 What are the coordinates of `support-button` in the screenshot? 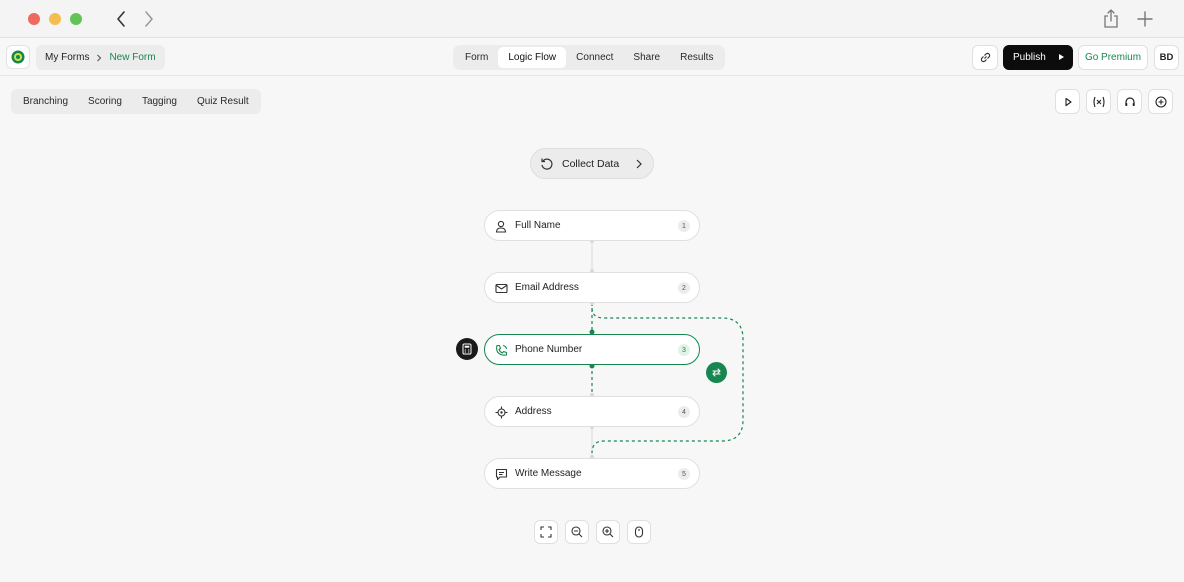 It's located at (1129, 101).